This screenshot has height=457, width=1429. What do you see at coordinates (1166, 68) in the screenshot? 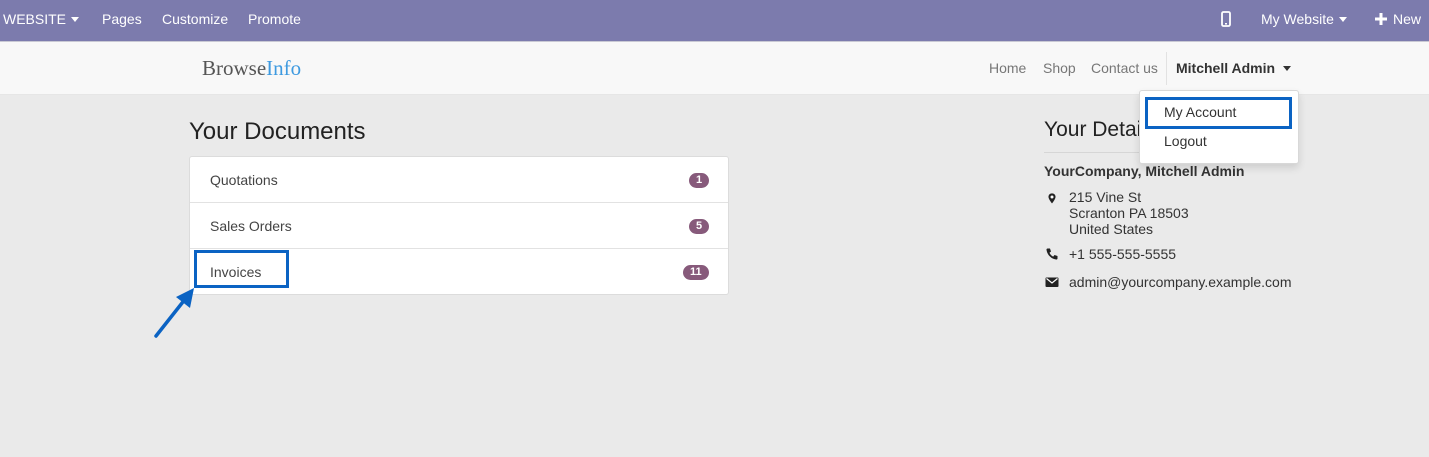
I see `nav-divider` at bounding box center [1166, 68].